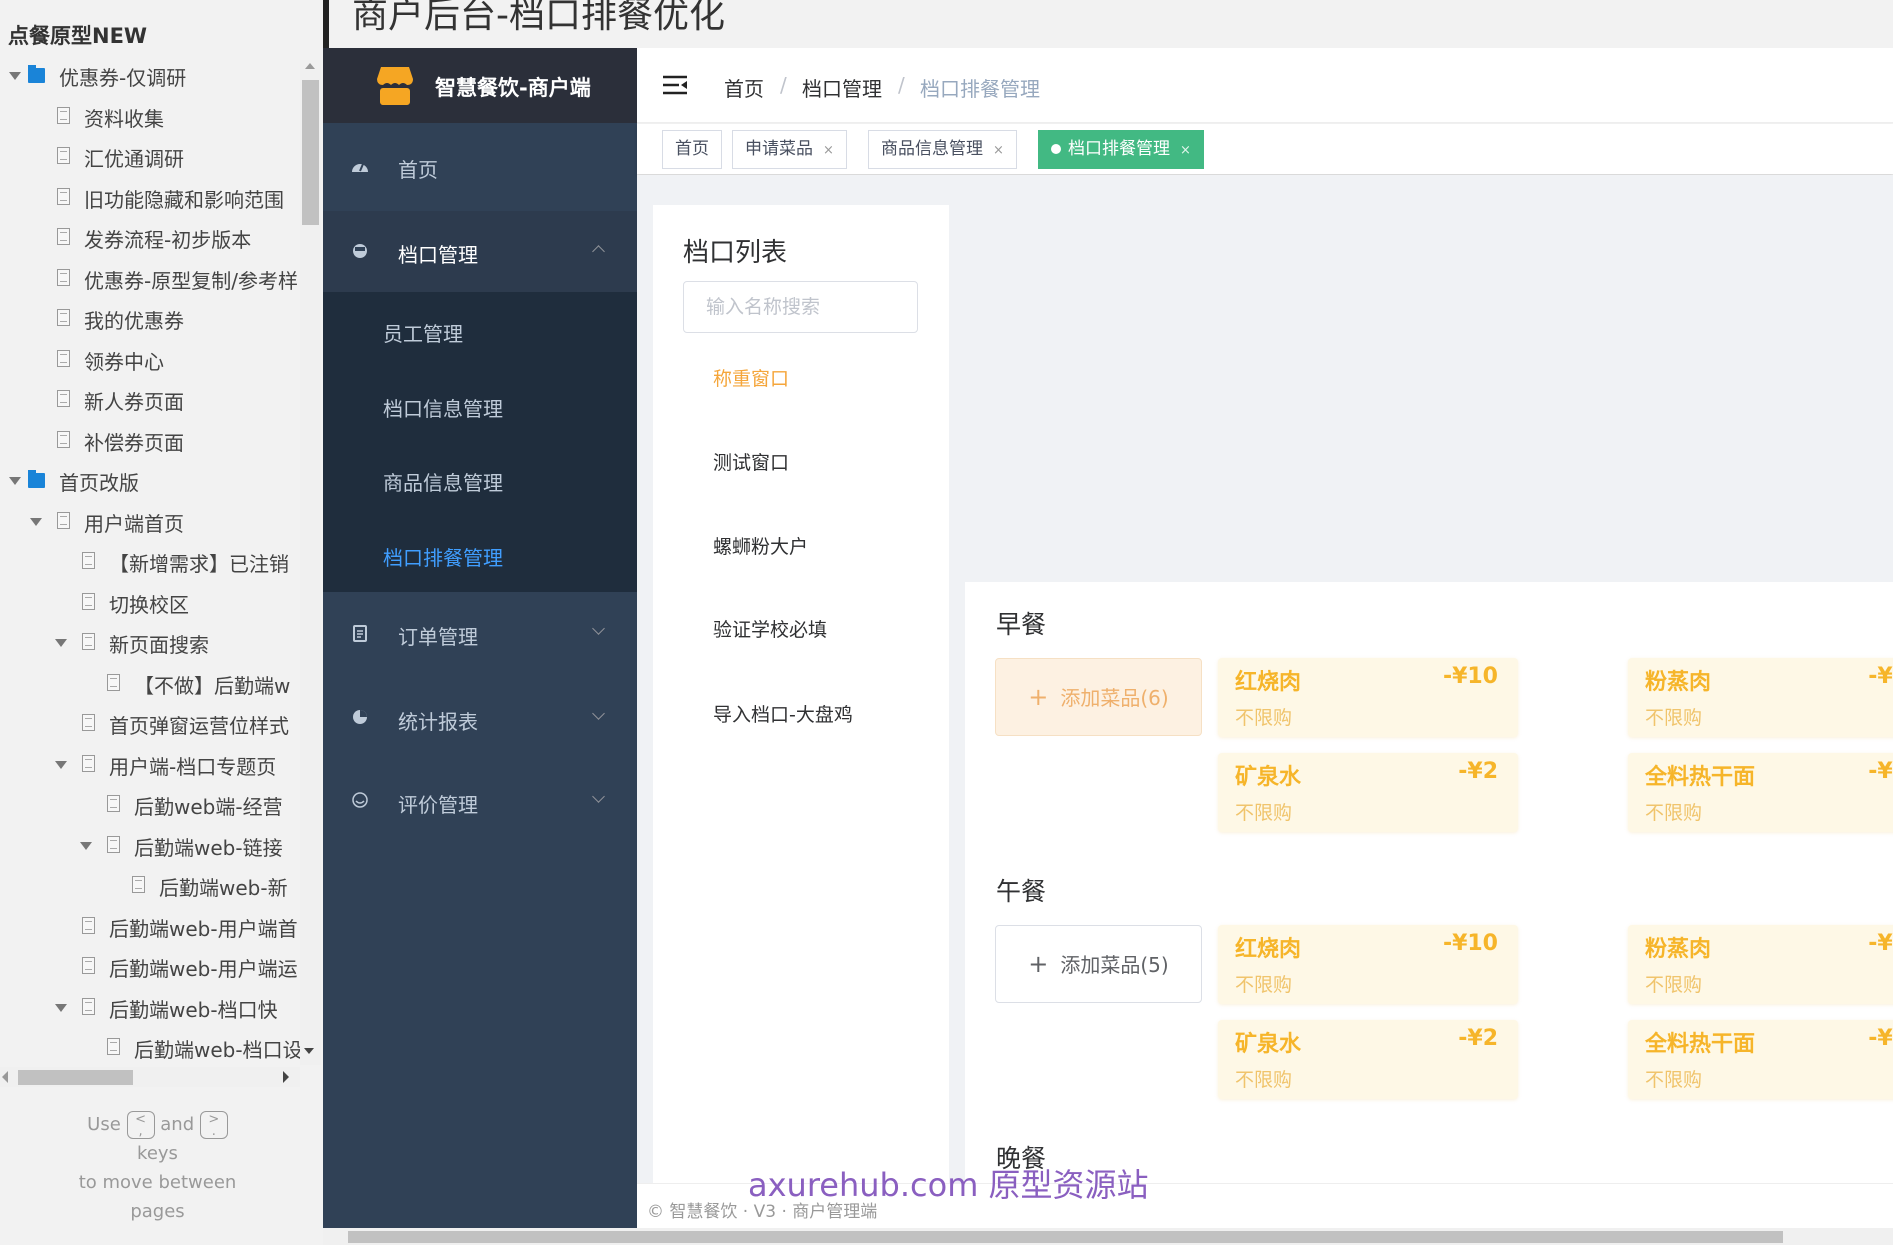  Describe the element at coordinates (751, 377) in the screenshot. I see `stall-item: 称重窗口` at that location.